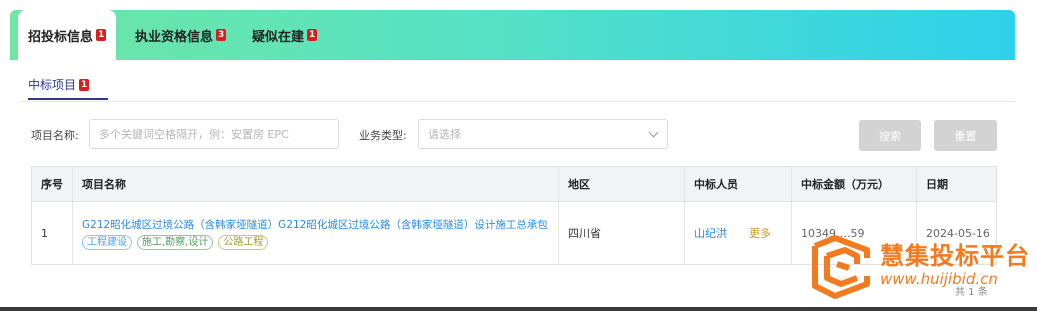  I want to click on watermark: 慧集投标平台 www.huijibid.cn, so click(921, 267).